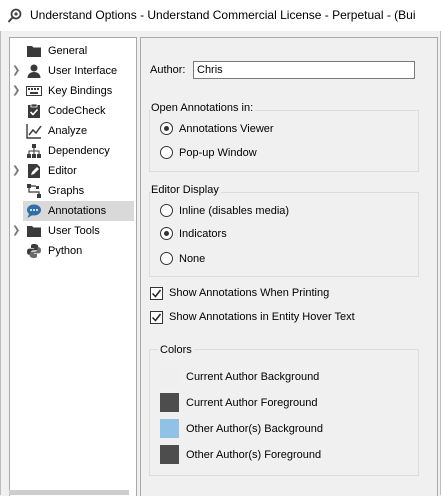  I want to click on tree-horizontal-scrollbar, so click(65, 492).